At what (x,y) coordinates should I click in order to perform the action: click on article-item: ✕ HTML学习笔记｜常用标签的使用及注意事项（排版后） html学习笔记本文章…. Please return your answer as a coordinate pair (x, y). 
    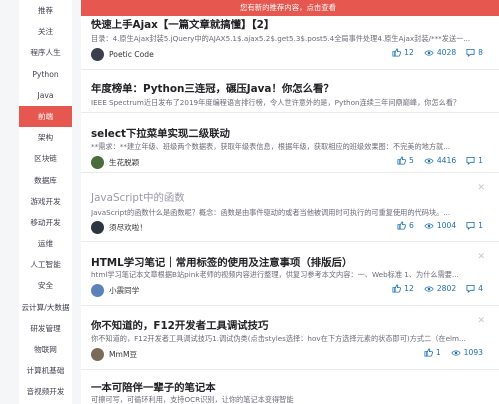
    Looking at the image, I should click on (290, 274).